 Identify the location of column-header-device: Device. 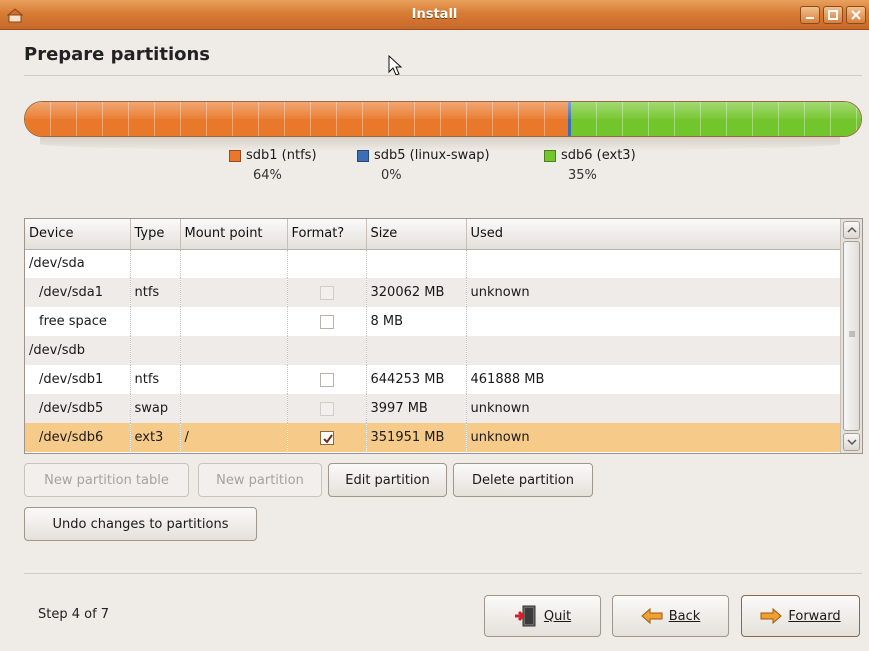
(78, 234).